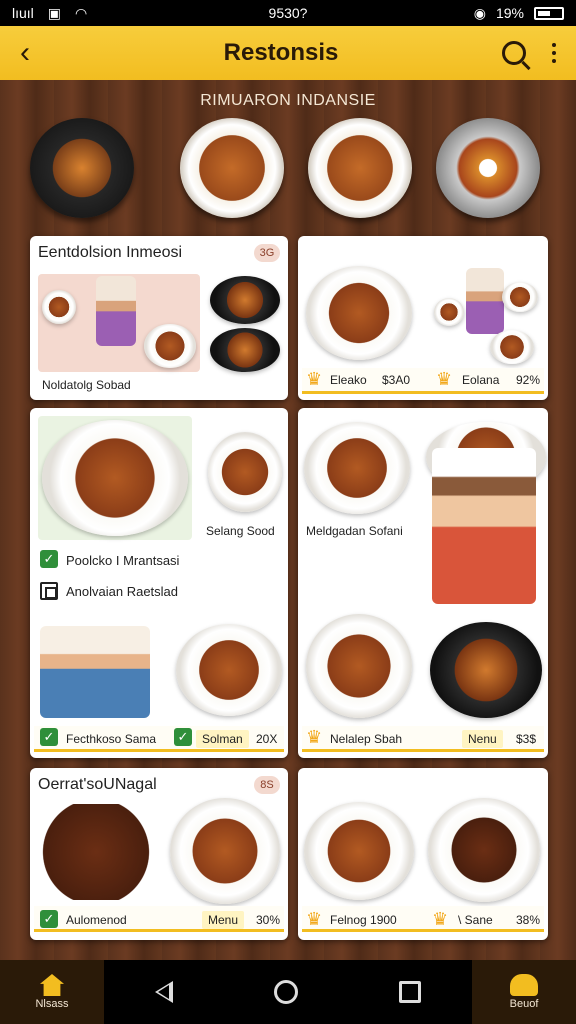  What do you see at coordinates (159, 318) in the screenshot?
I see `restaurant-card-1: Eentdolsion Inmeosi 3G Noldatolg Sobad` at bounding box center [159, 318].